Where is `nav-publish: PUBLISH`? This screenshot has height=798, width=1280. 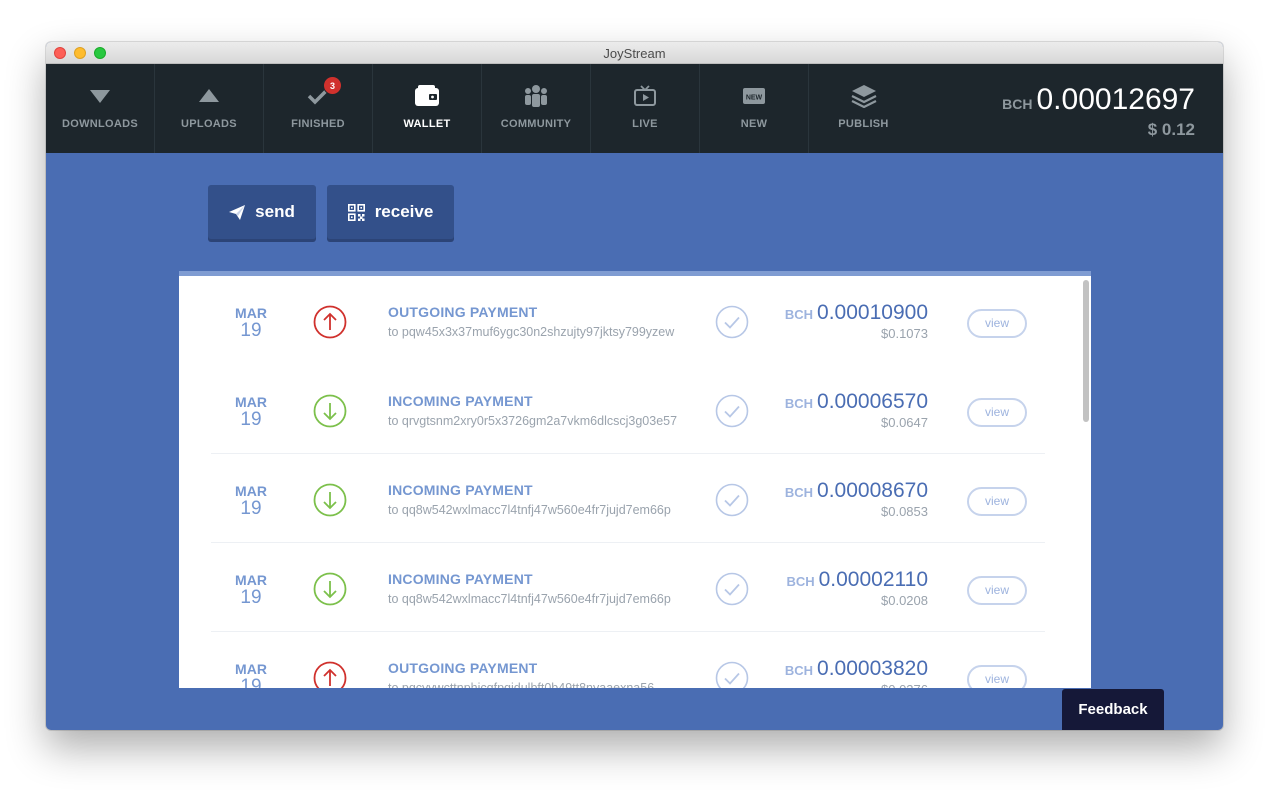
nav-publish: PUBLISH is located at coordinates (863, 108).